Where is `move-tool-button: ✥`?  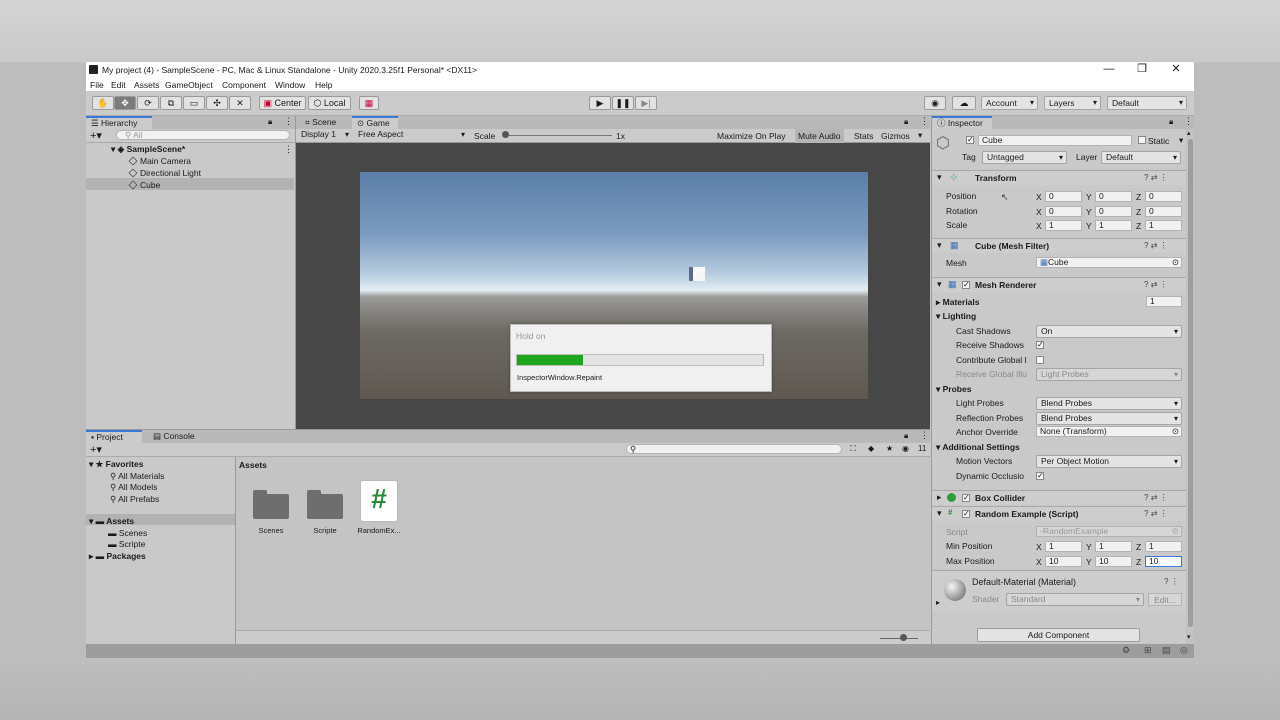
move-tool-button: ✥ is located at coordinates (125, 103).